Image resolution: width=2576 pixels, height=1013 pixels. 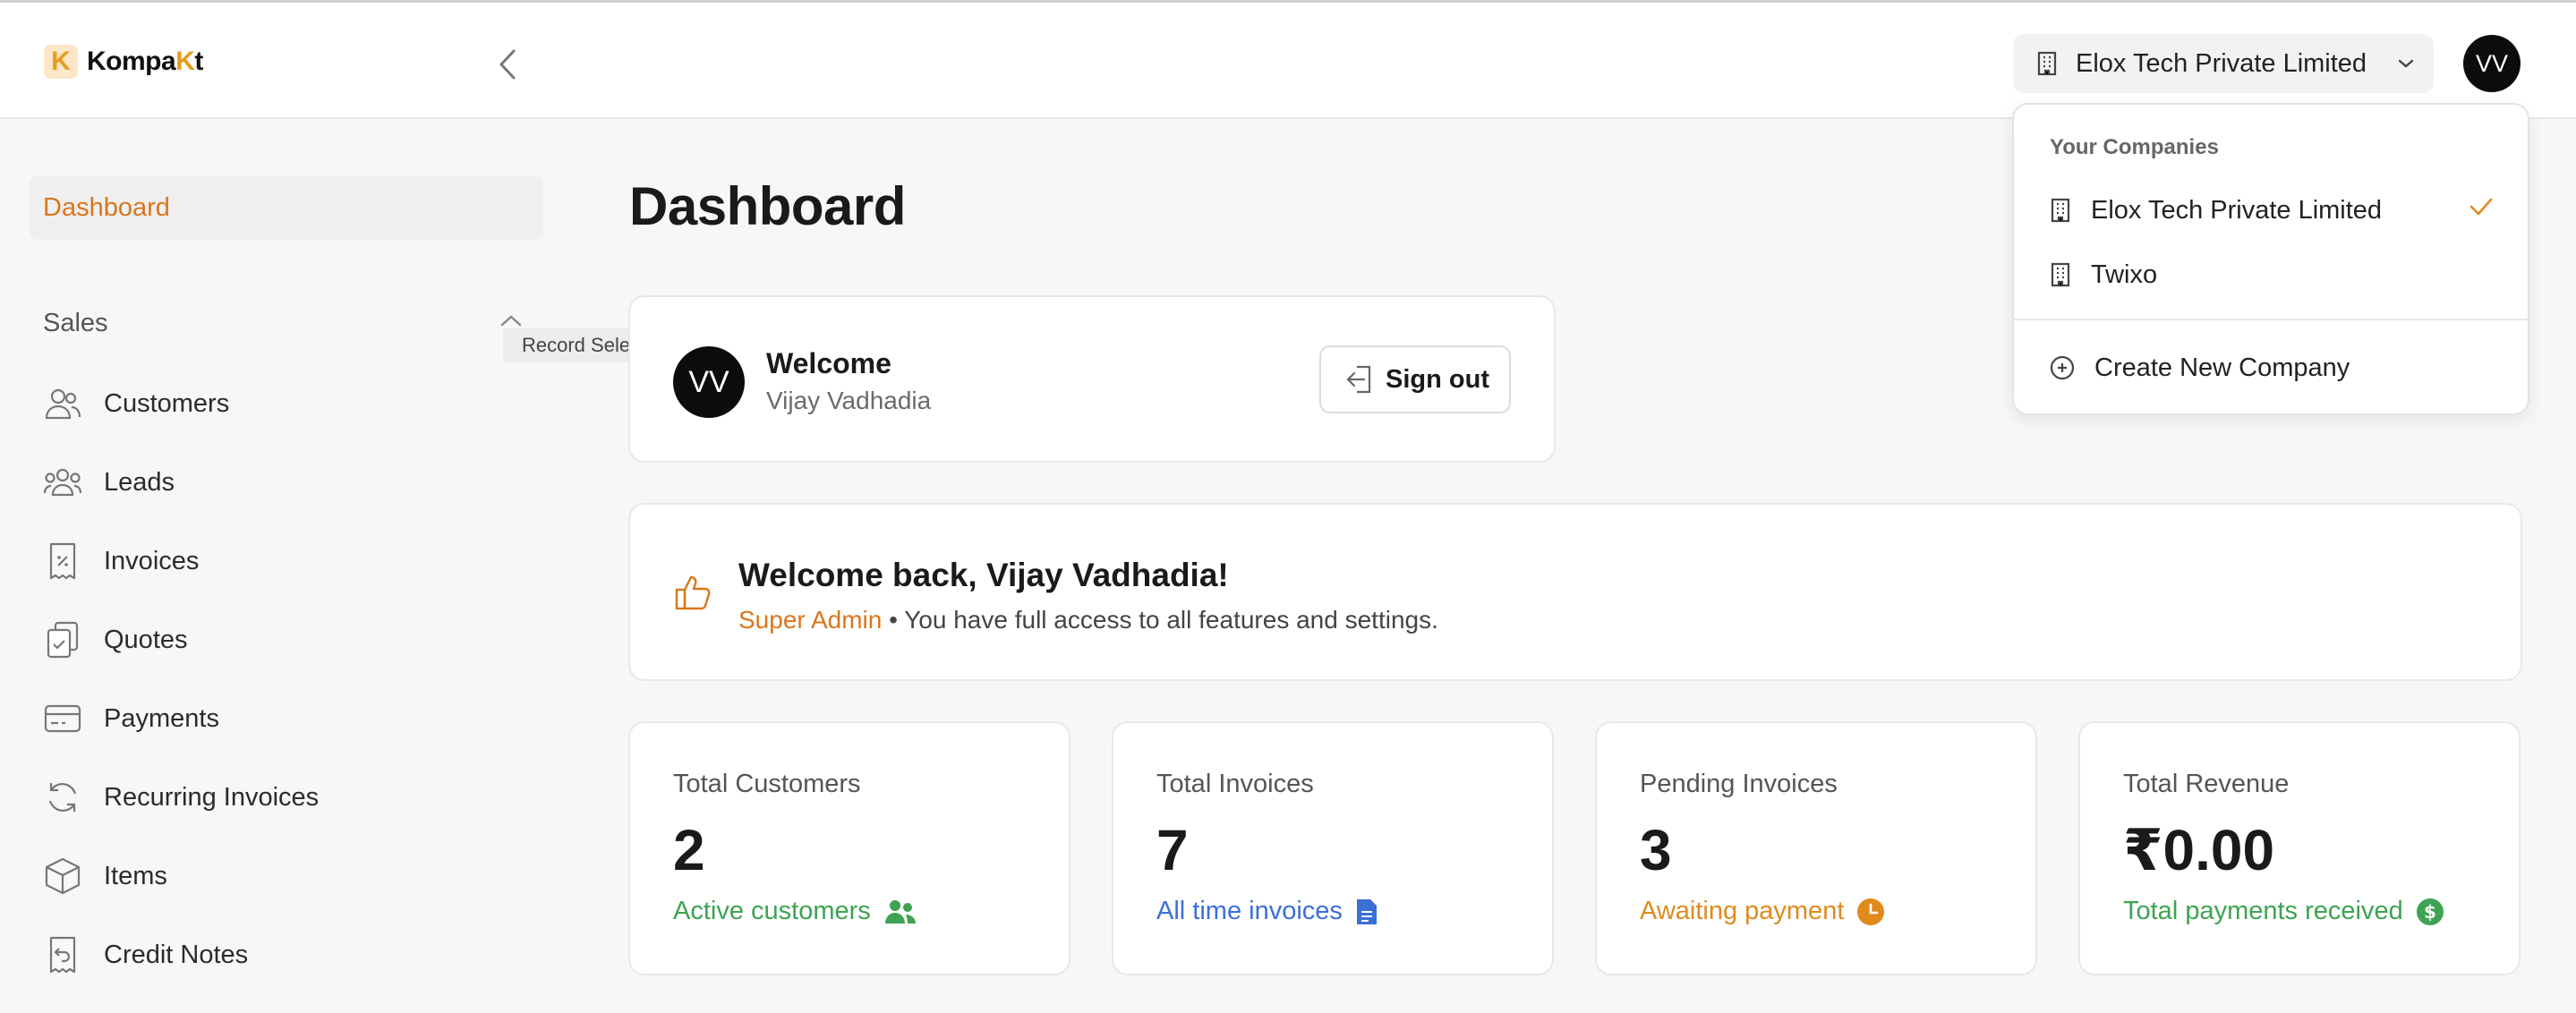 I want to click on stat-value: 7, so click(x=1172, y=850).